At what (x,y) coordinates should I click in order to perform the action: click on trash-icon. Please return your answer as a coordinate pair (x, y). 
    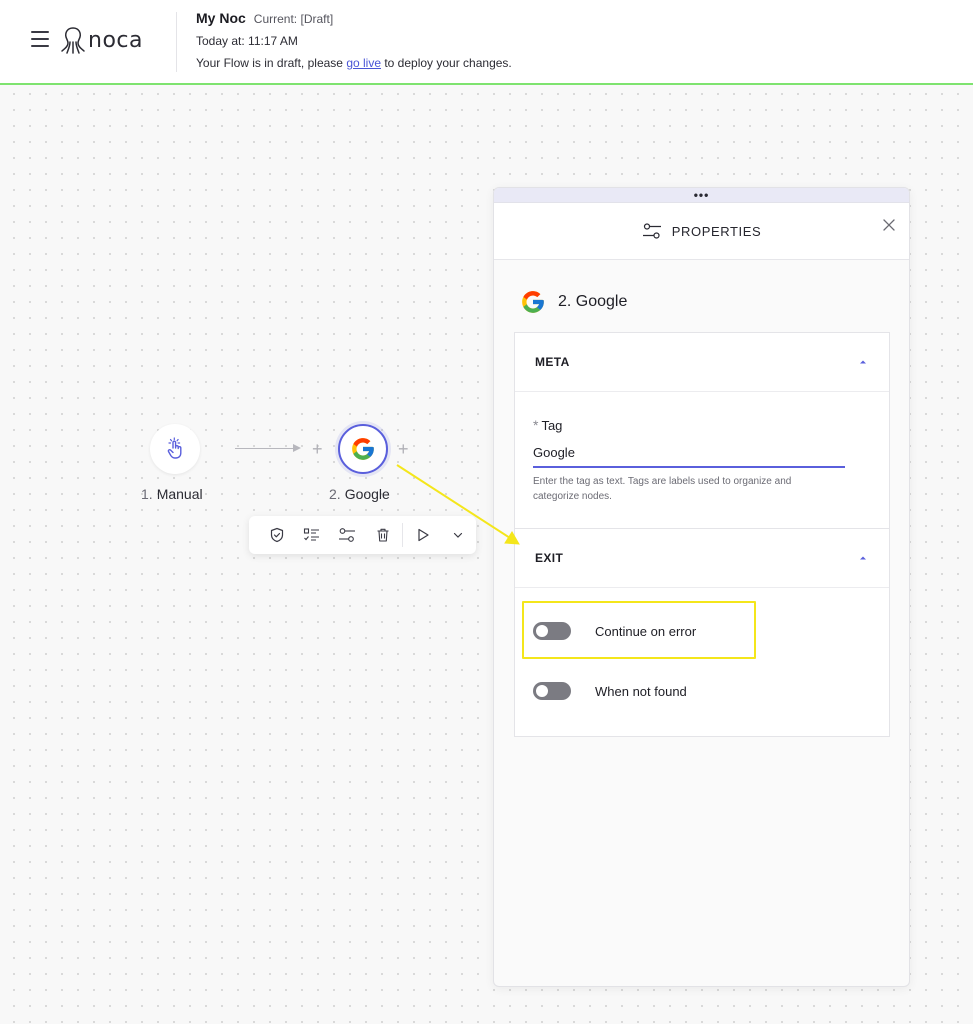
    Looking at the image, I should click on (383, 535).